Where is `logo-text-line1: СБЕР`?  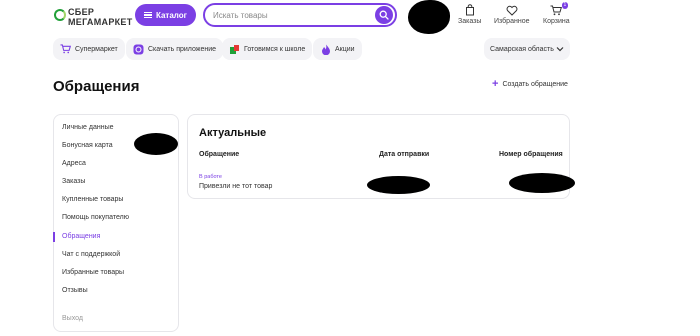 logo-text-line1: СБЕР is located at coordinates (81, 12).